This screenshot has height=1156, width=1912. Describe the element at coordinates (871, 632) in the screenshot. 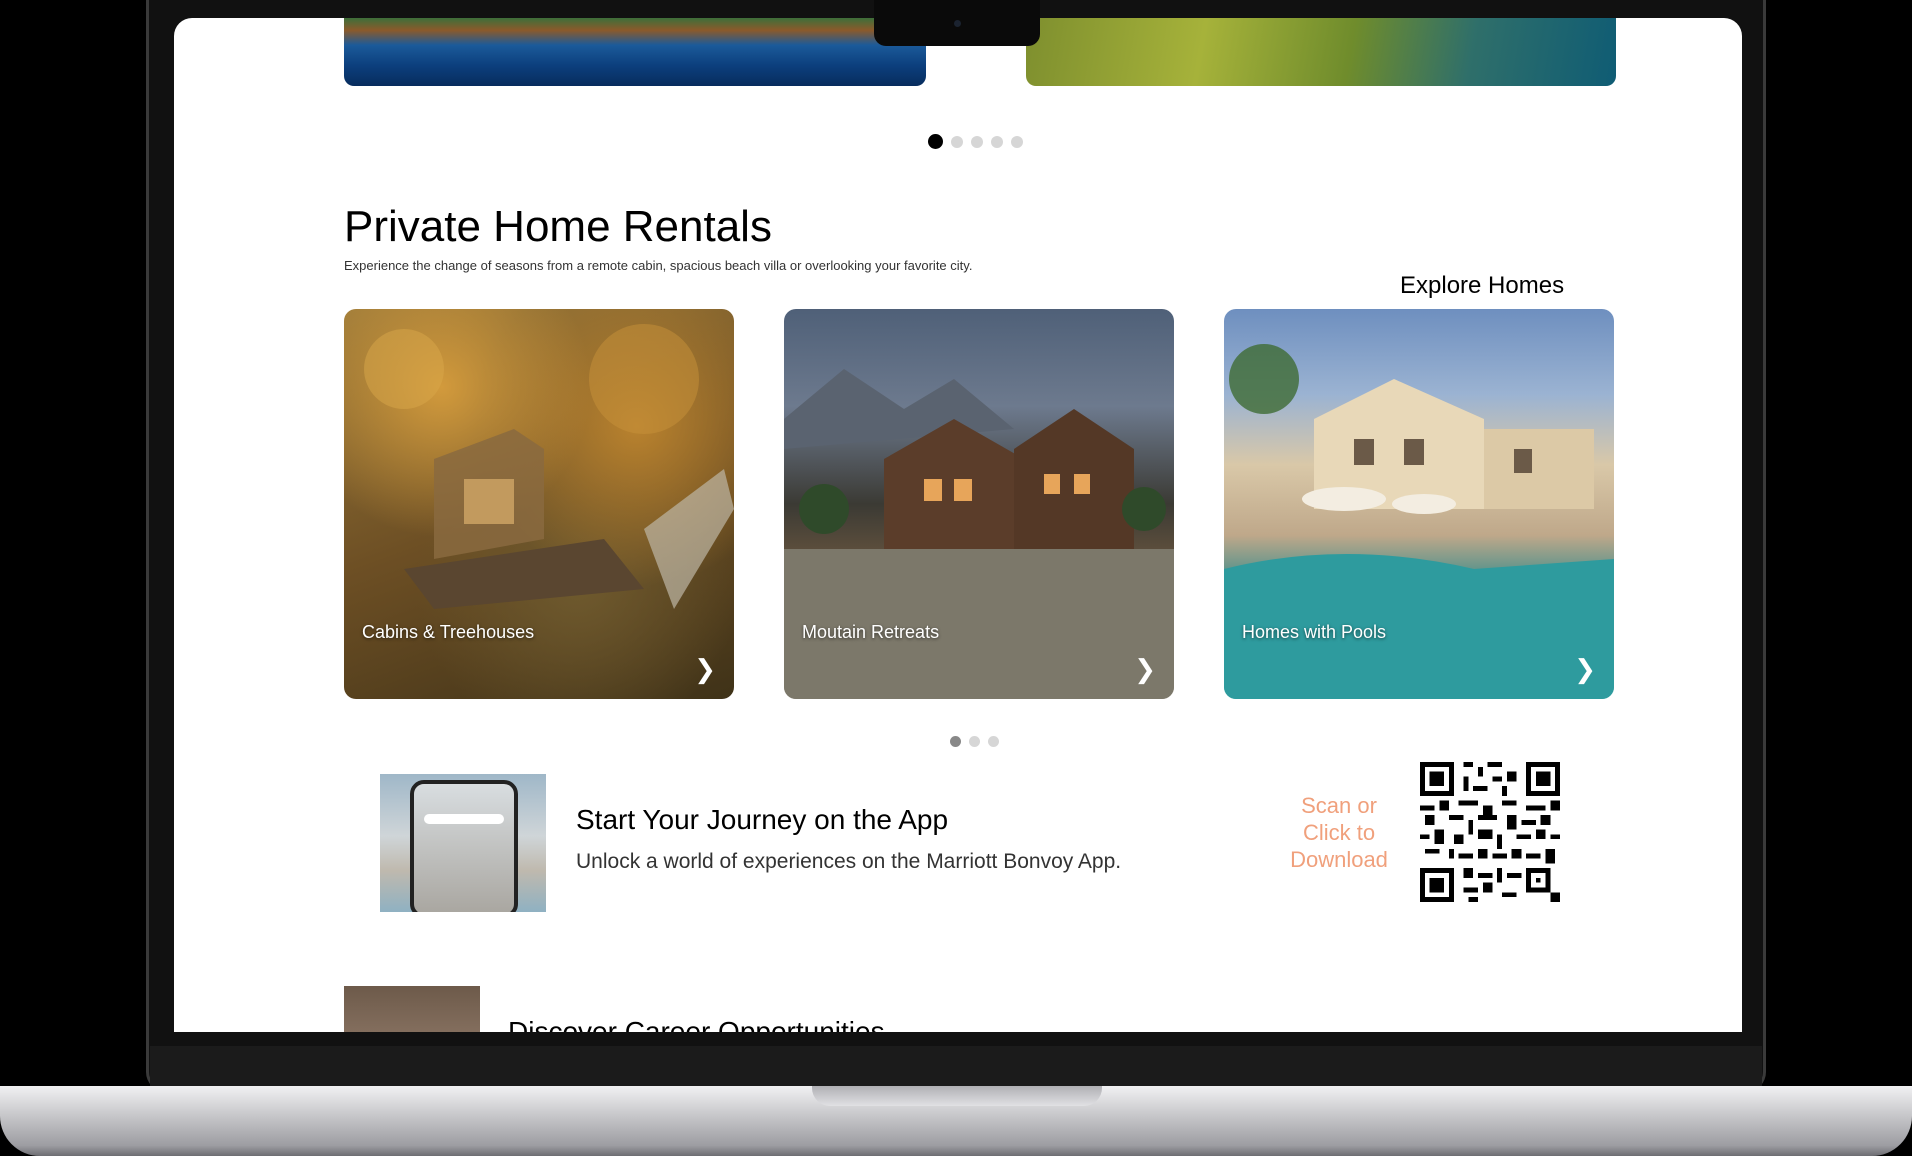

I see `card-label: Moutain Retreats` at that location.